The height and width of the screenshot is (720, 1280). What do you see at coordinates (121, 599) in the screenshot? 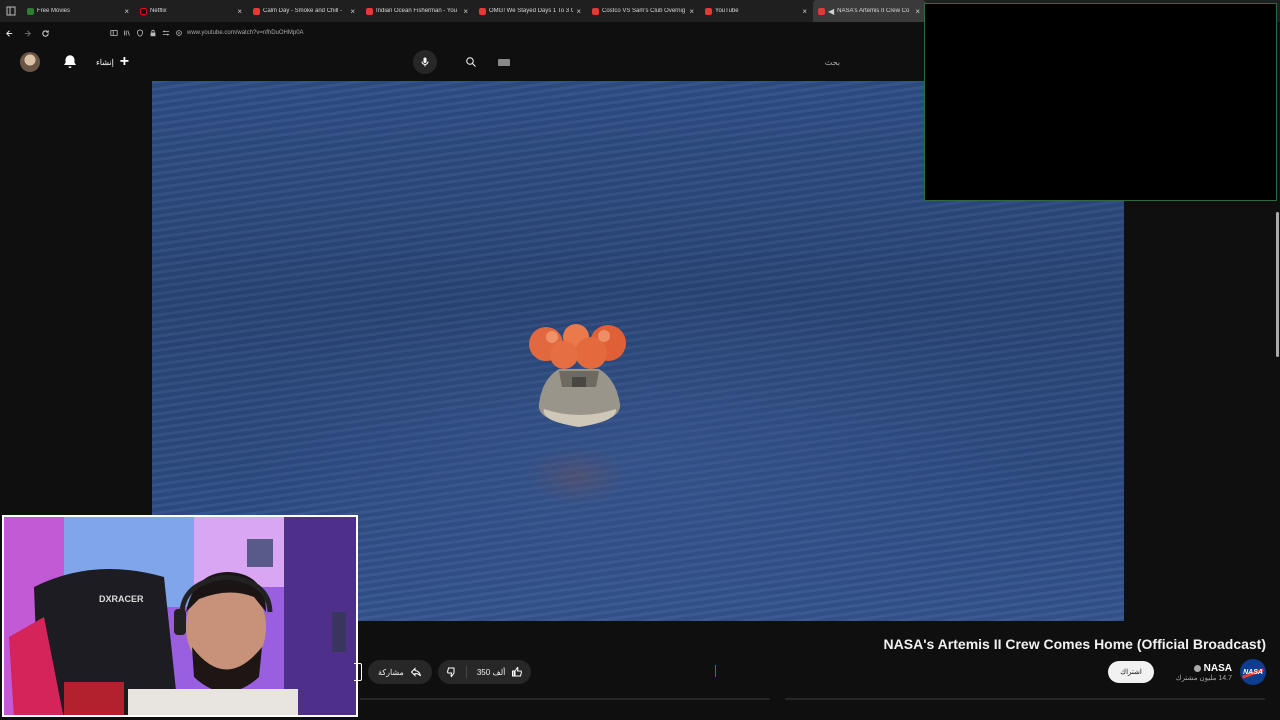
I see `svg-text: DXRACER` at bounding box center [121, 599].